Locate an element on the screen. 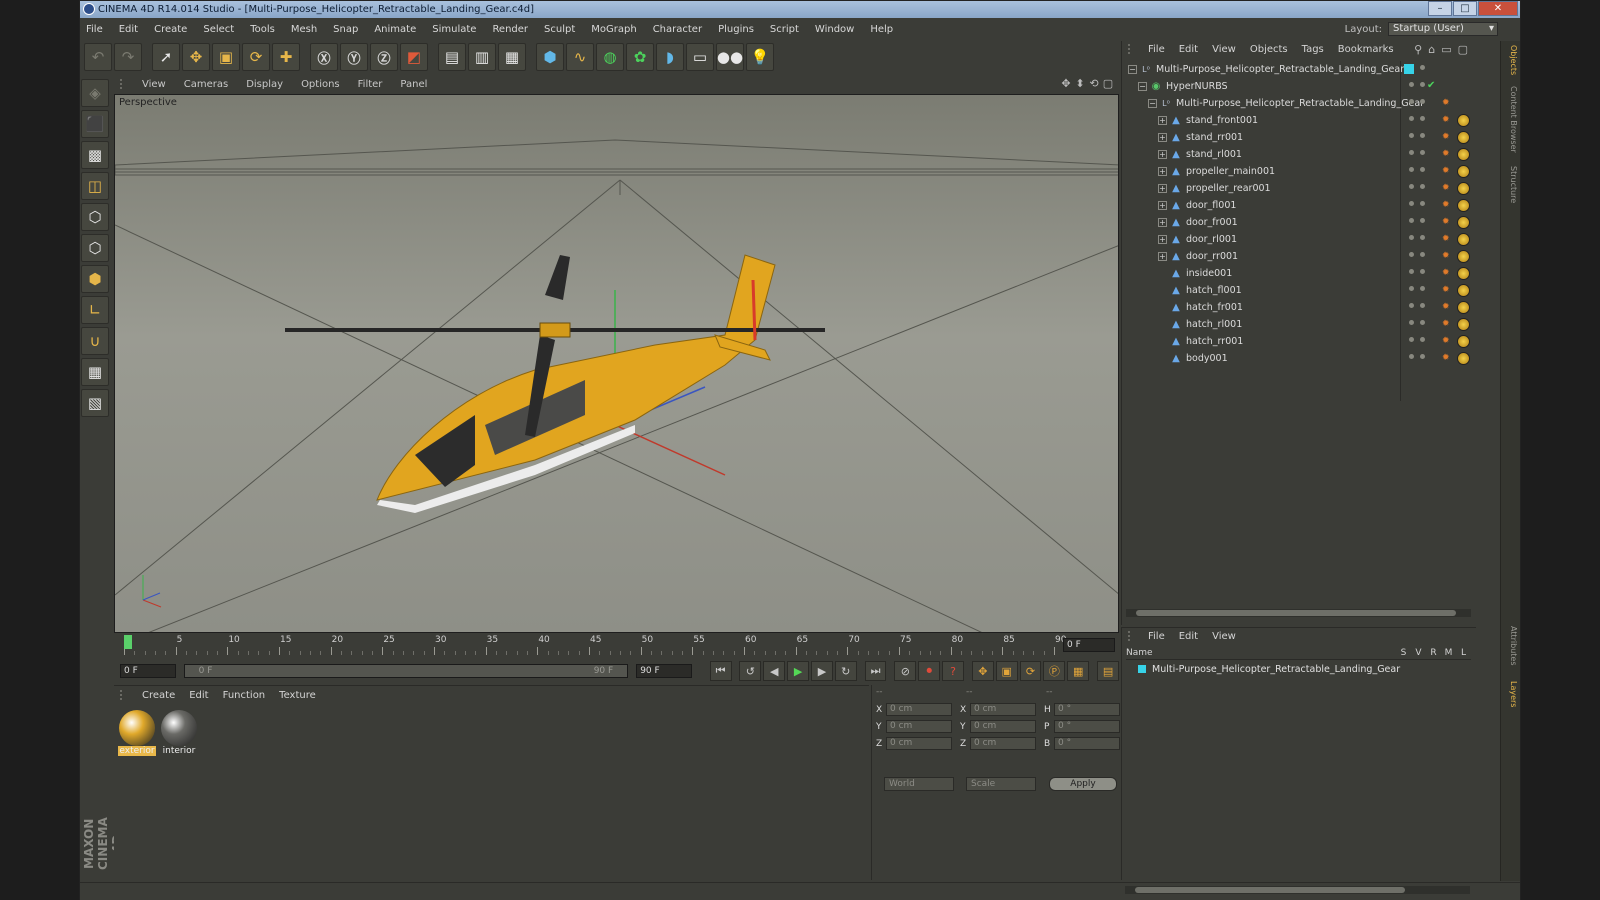 This screenshot has width=1600, height=900. layer-menu-view: View is located at coordinates (1224, 636).